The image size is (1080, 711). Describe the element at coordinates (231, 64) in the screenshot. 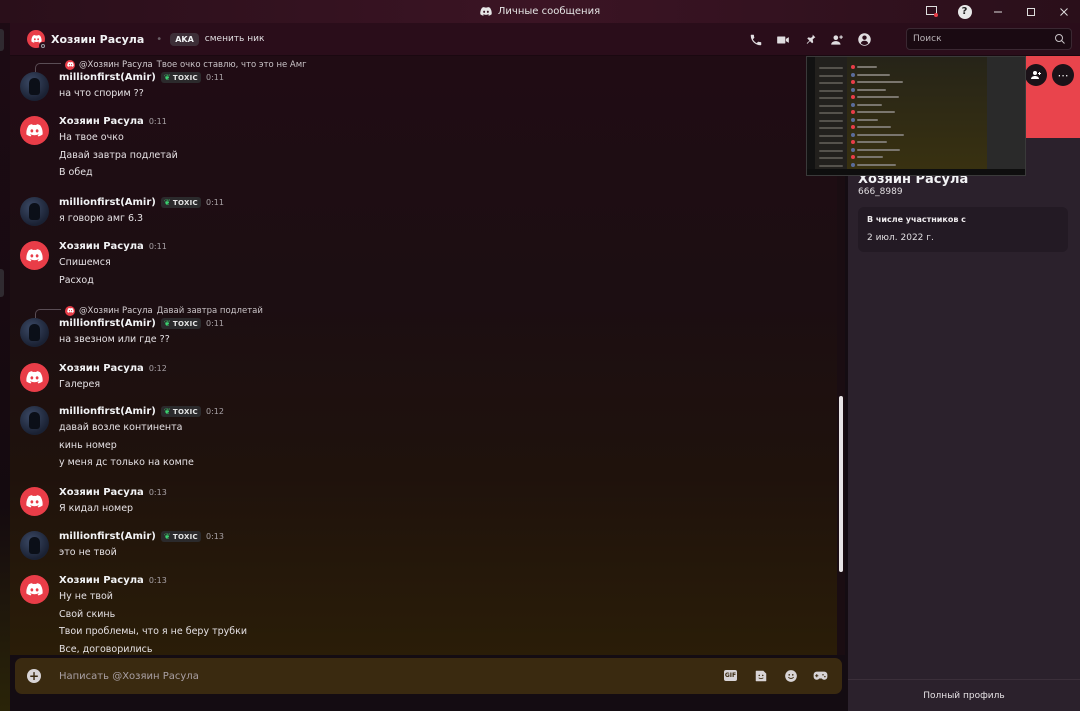

I see `reply-text: Твое очко ставлю, что это не Амг` at that location.